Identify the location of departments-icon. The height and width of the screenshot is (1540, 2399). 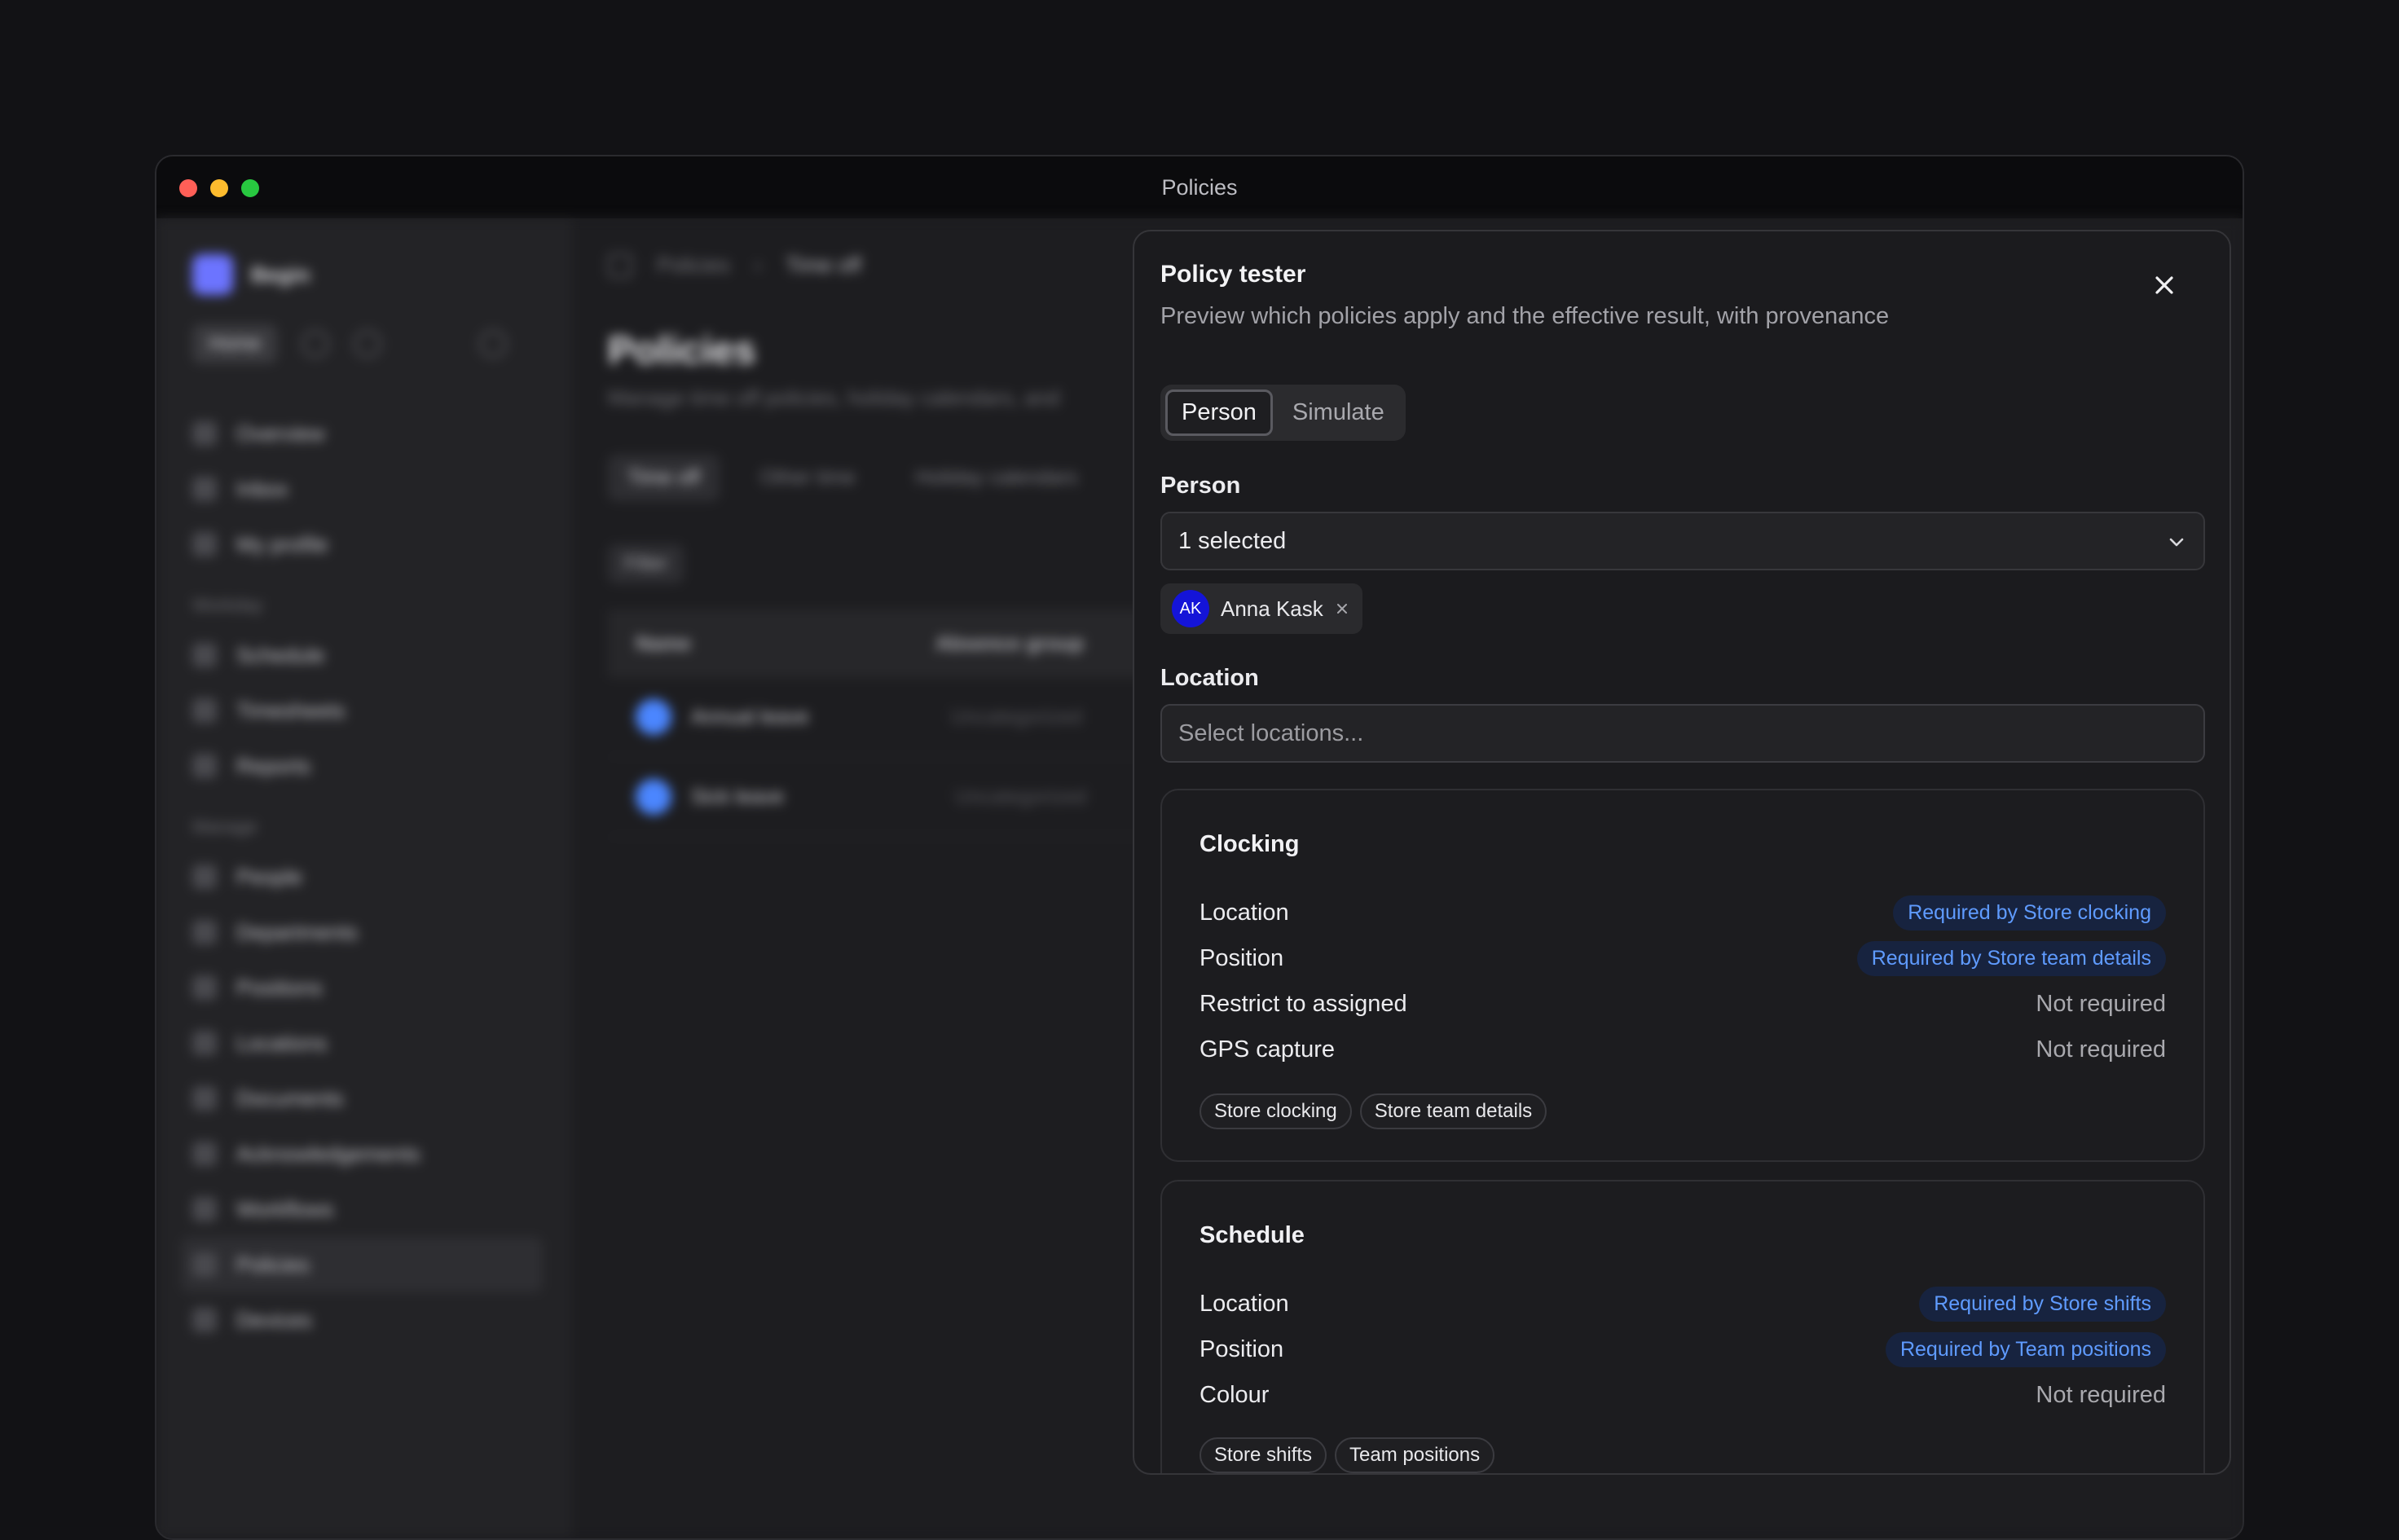
(204, 932).